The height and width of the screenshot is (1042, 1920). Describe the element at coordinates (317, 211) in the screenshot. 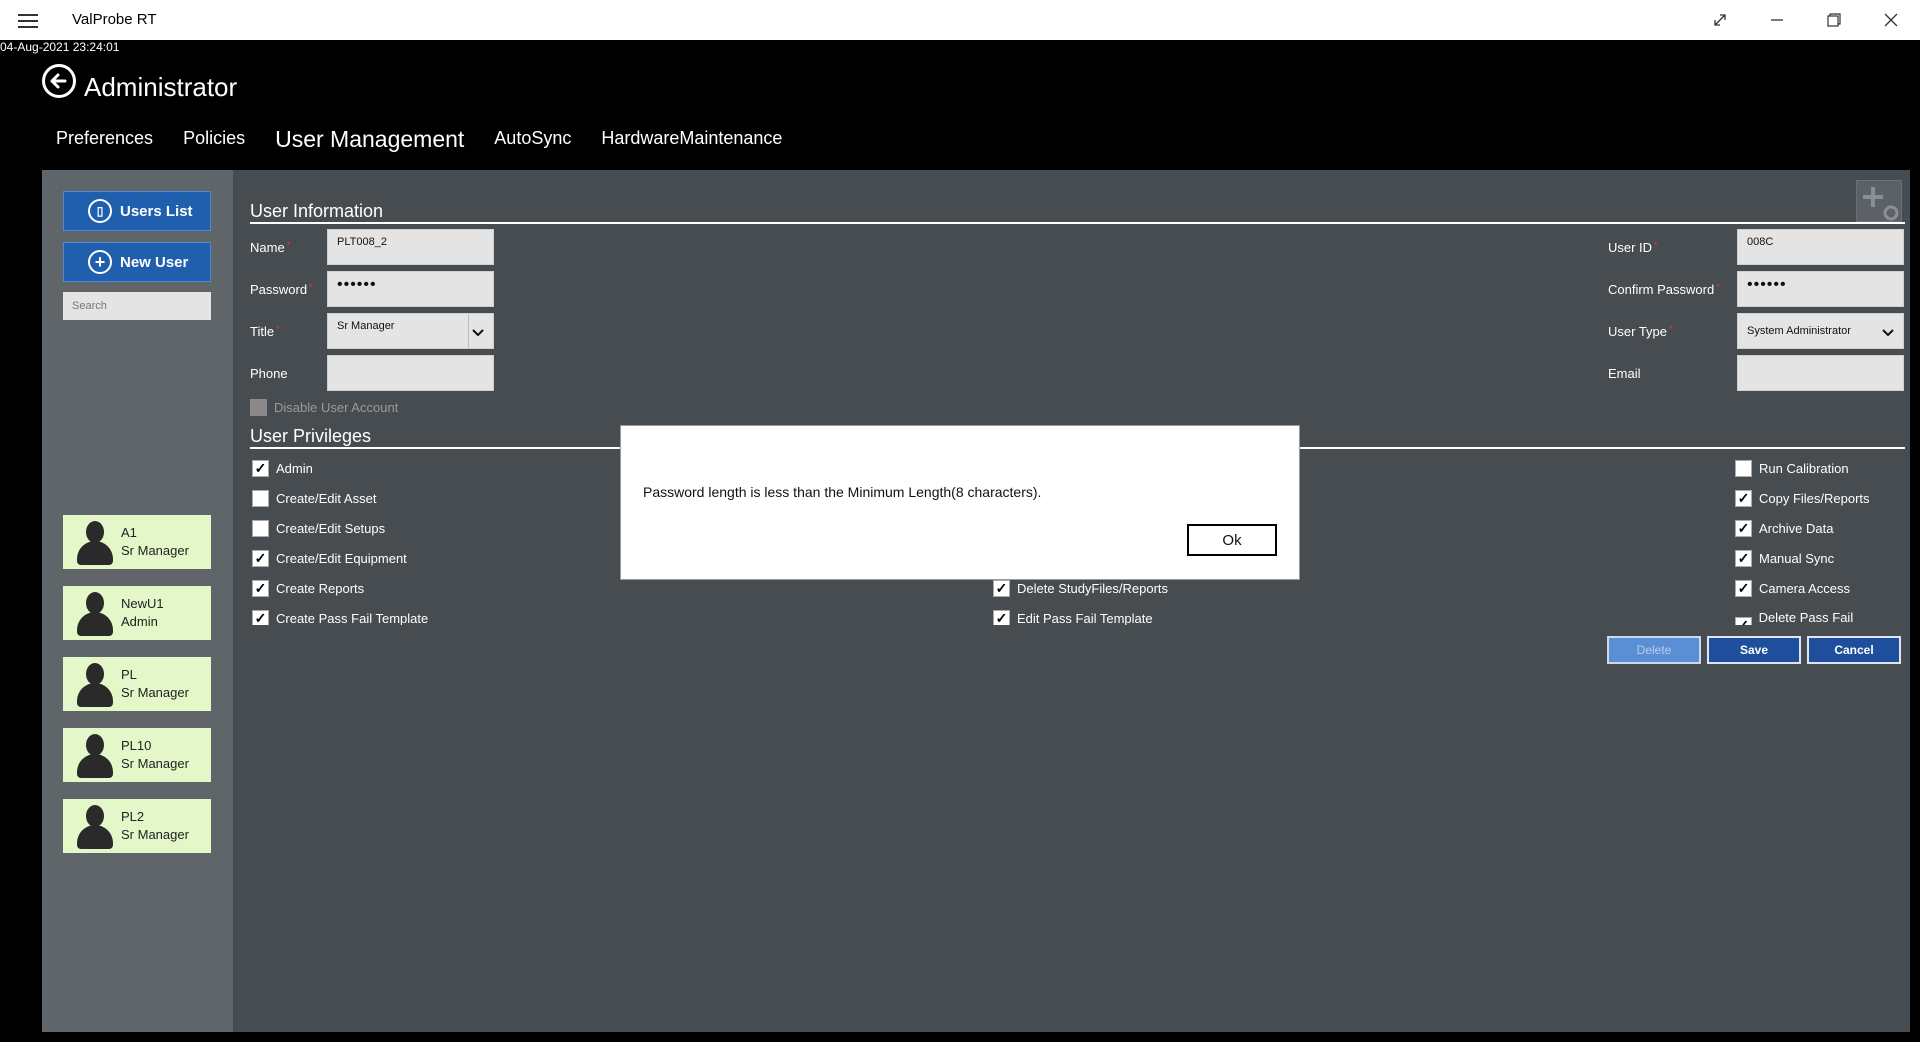

I see `user-information-title: User Information` at that location.